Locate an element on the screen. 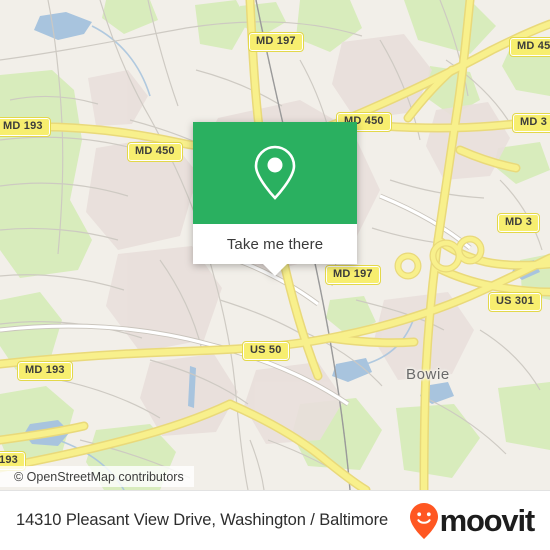 The height and width of the screenshot is (550, 550). take-me-there-label: Take me there is located at coordinates (275, 244).